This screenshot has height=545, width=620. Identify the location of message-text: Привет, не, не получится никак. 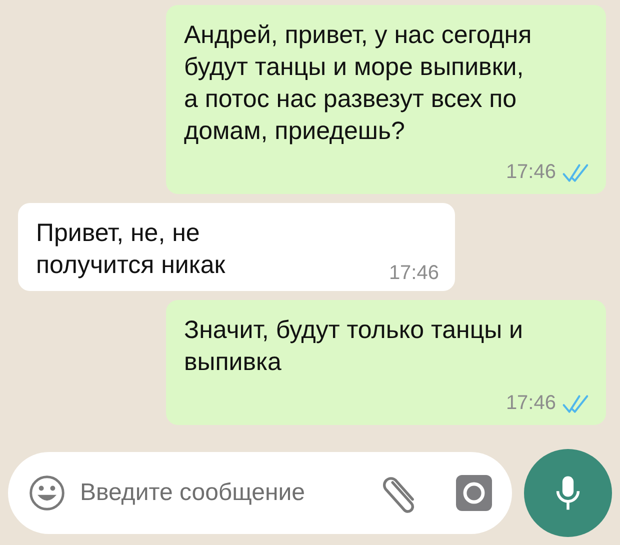
(131, 249).